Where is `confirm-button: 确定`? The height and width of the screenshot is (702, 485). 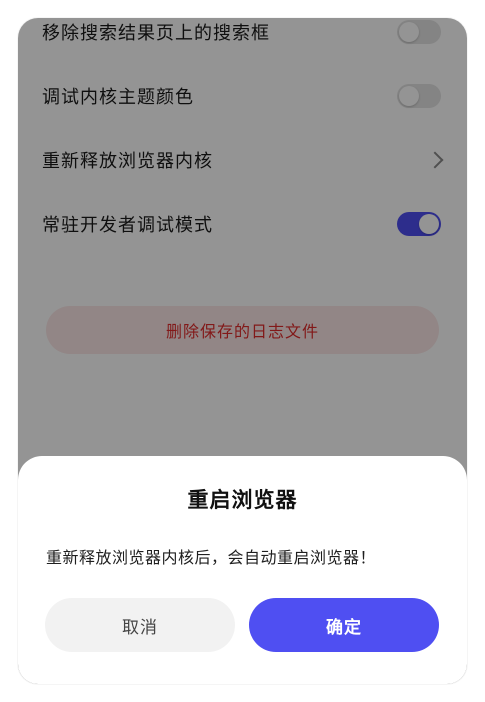 confirm-button: 确定 is located at coordinates (344, 625).